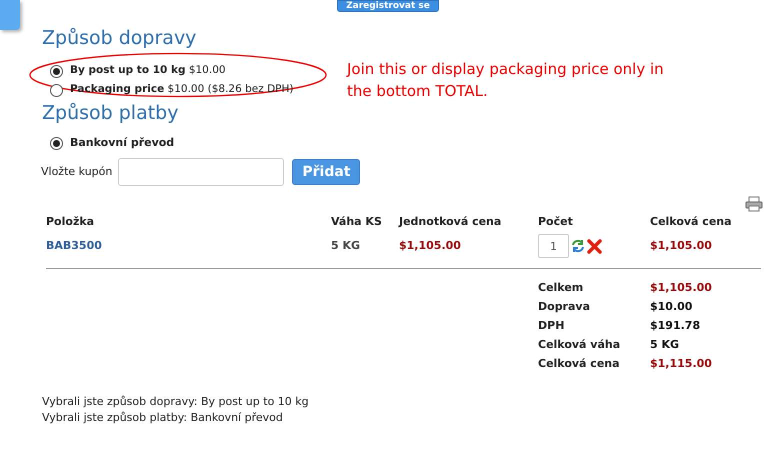 This screenshot has height=453, width=771. I want to click on summary-label: Celková cena, so click(579, 364).